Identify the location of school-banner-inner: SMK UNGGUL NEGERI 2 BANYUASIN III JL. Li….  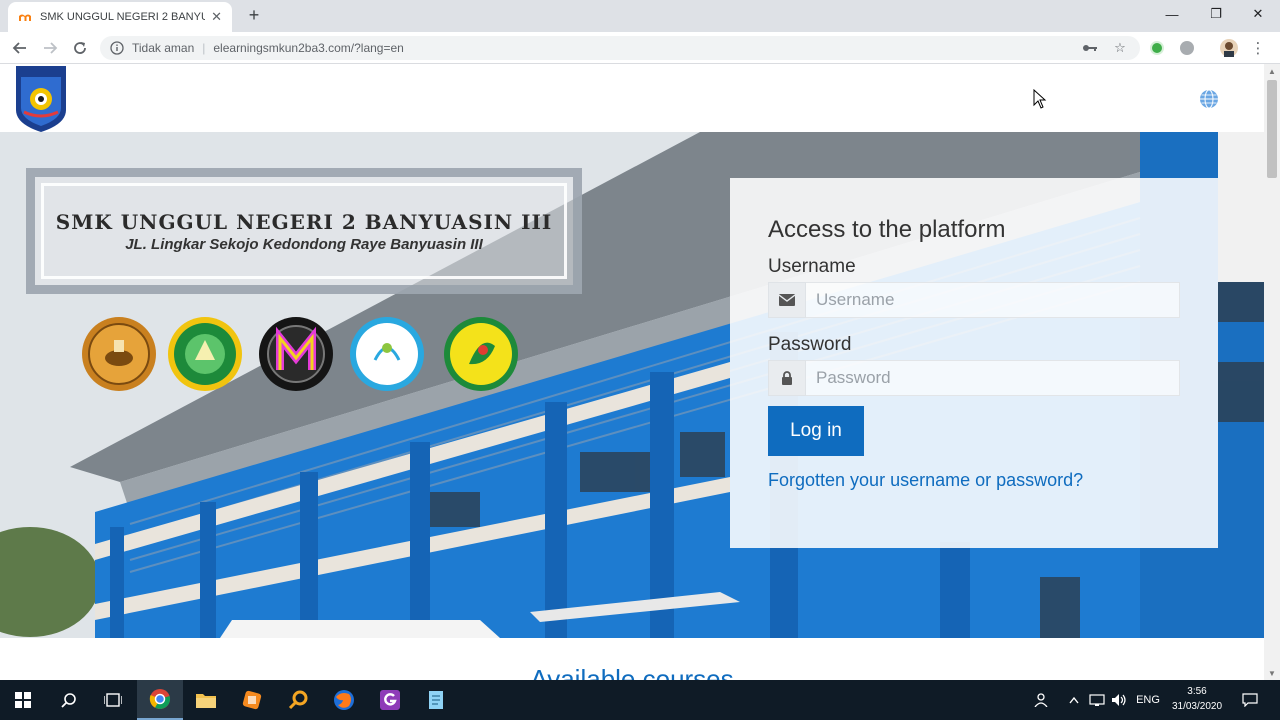
(304, 231).